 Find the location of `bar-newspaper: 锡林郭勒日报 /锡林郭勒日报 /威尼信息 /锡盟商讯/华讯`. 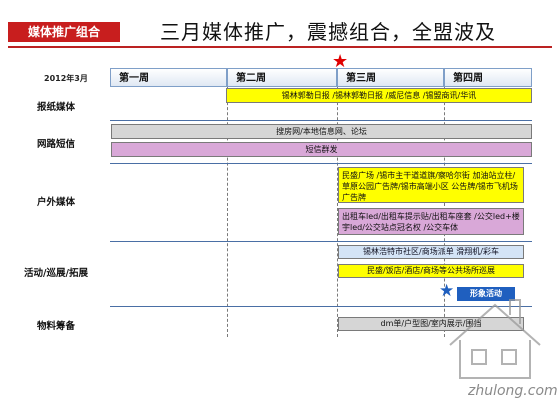

bar-newspaper: 锡林郭勒日报 /锡林郭勒日报 /威尼信息 /锡盟商讯/华讯 is located at coordinates (379, 95).